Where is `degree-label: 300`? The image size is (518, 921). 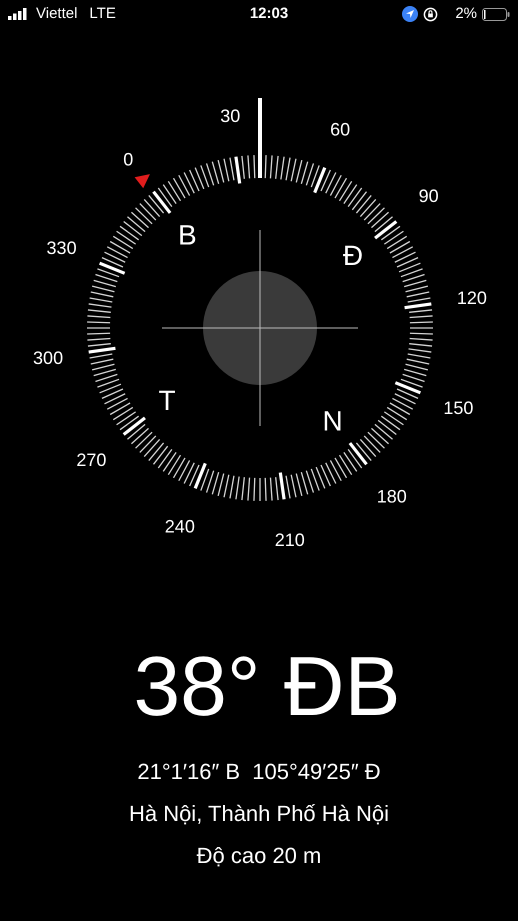
degree-label: 300 is located at coordinates (48, 358).